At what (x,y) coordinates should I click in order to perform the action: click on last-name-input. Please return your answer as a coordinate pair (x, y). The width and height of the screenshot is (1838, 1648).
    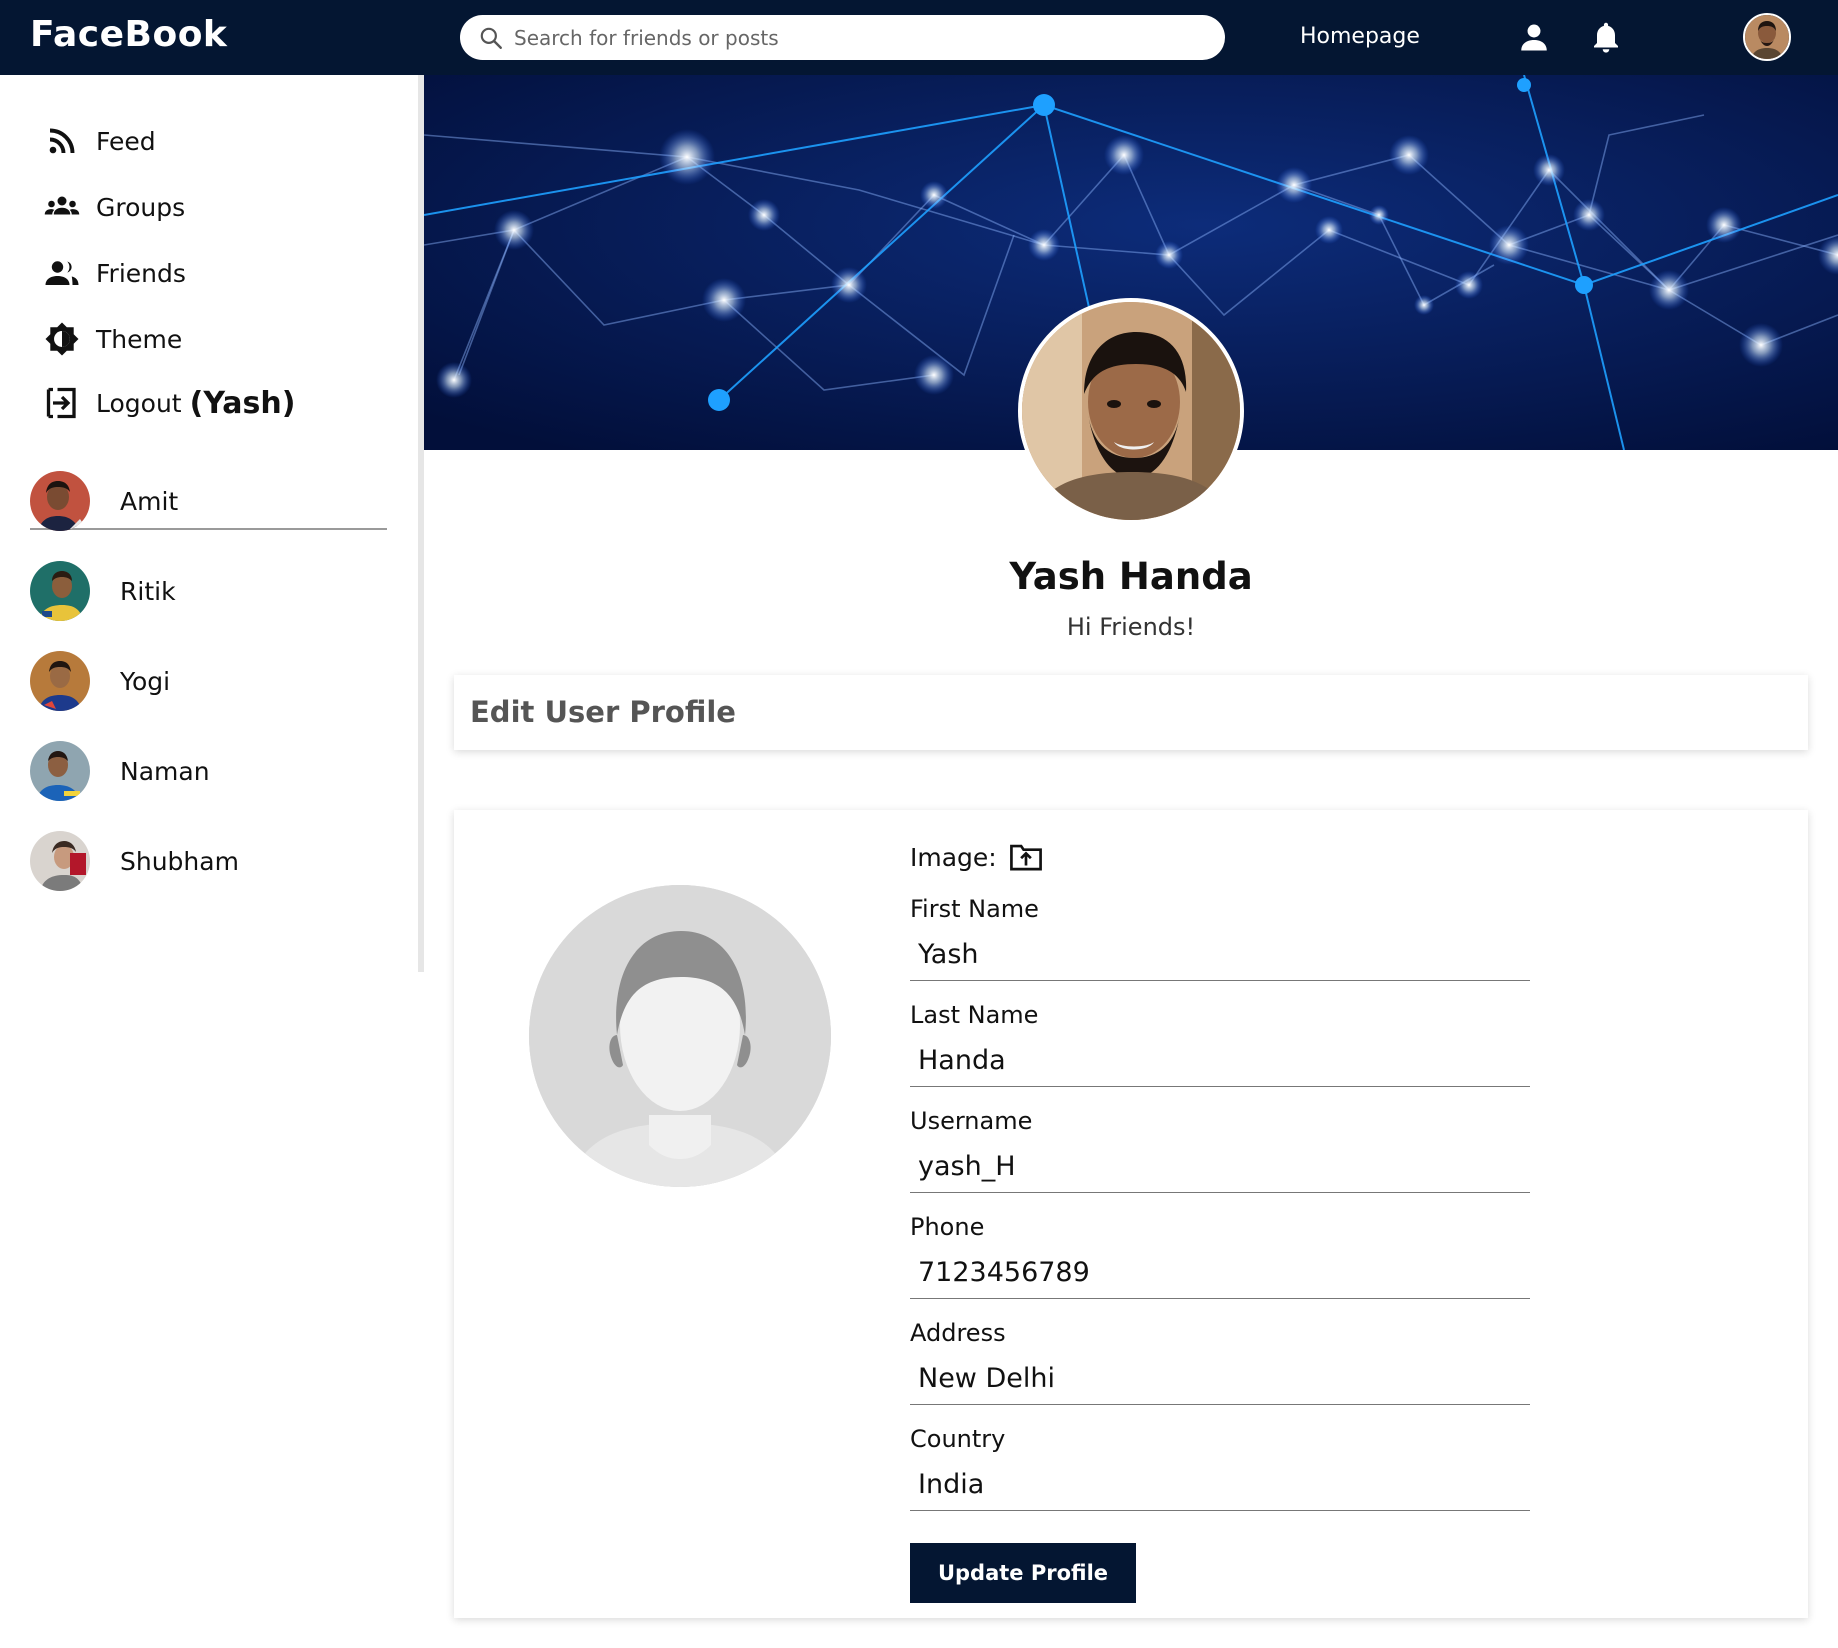
    Looking at the image, I should click on (1220, 1058).